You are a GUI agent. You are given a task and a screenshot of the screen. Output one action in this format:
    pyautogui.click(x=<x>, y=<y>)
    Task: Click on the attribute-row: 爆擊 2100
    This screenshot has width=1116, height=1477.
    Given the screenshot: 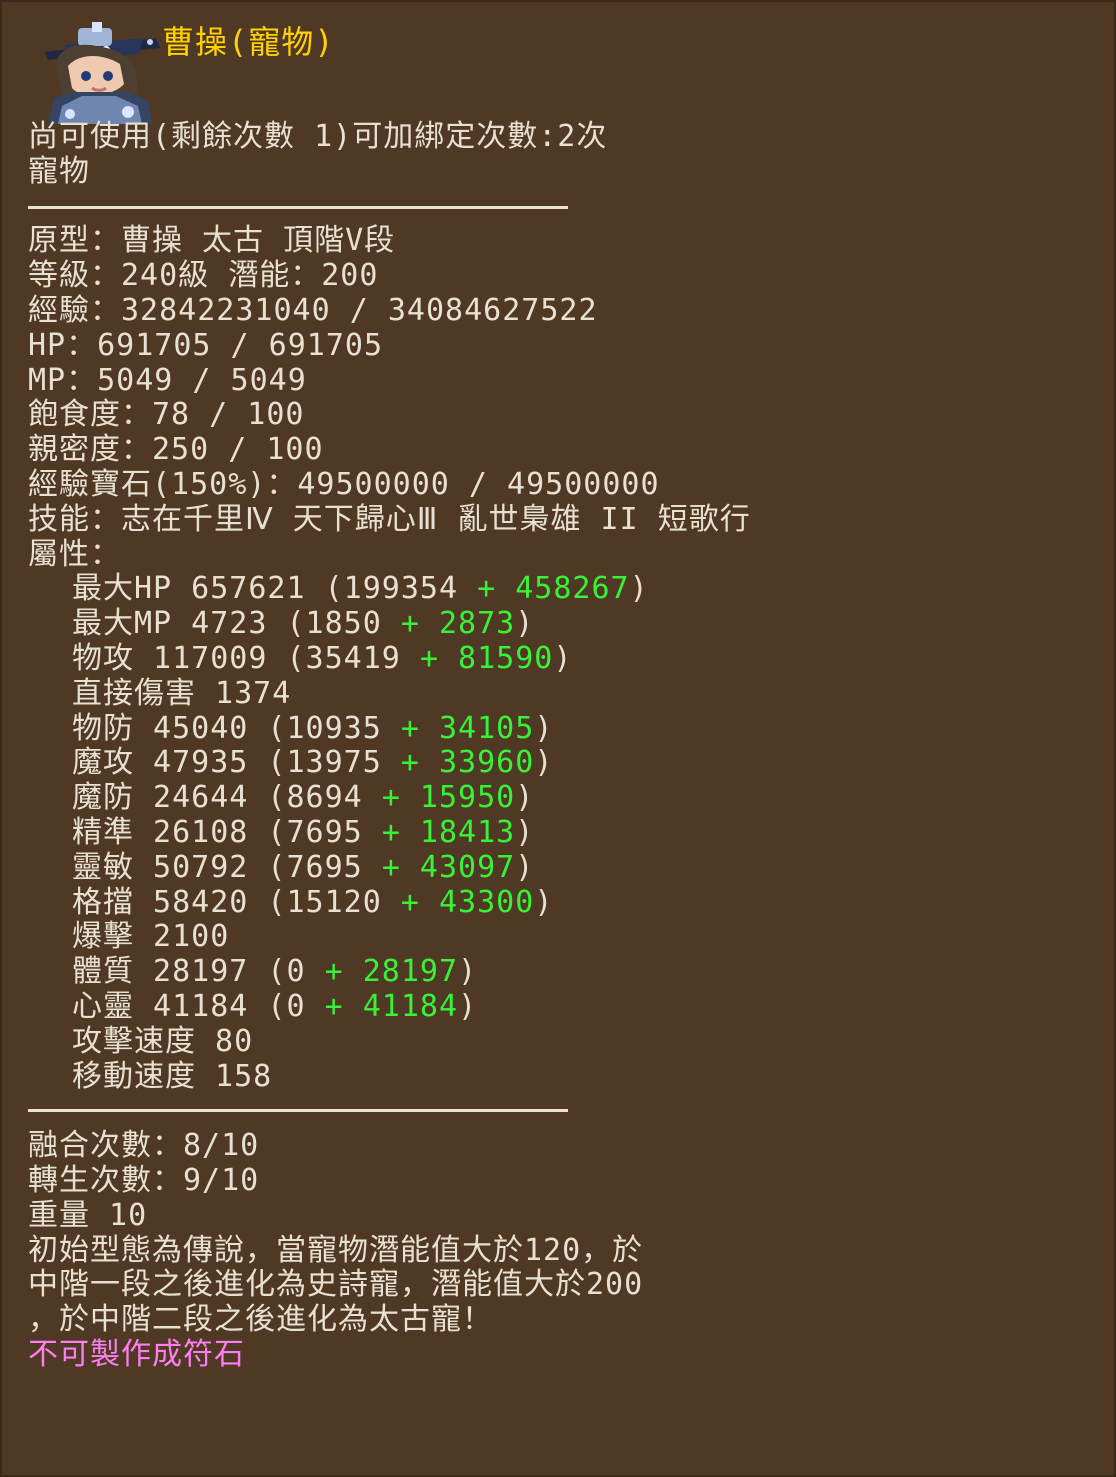 What is the action you would take?
    pyautogui.click(x=563, y=937)
    